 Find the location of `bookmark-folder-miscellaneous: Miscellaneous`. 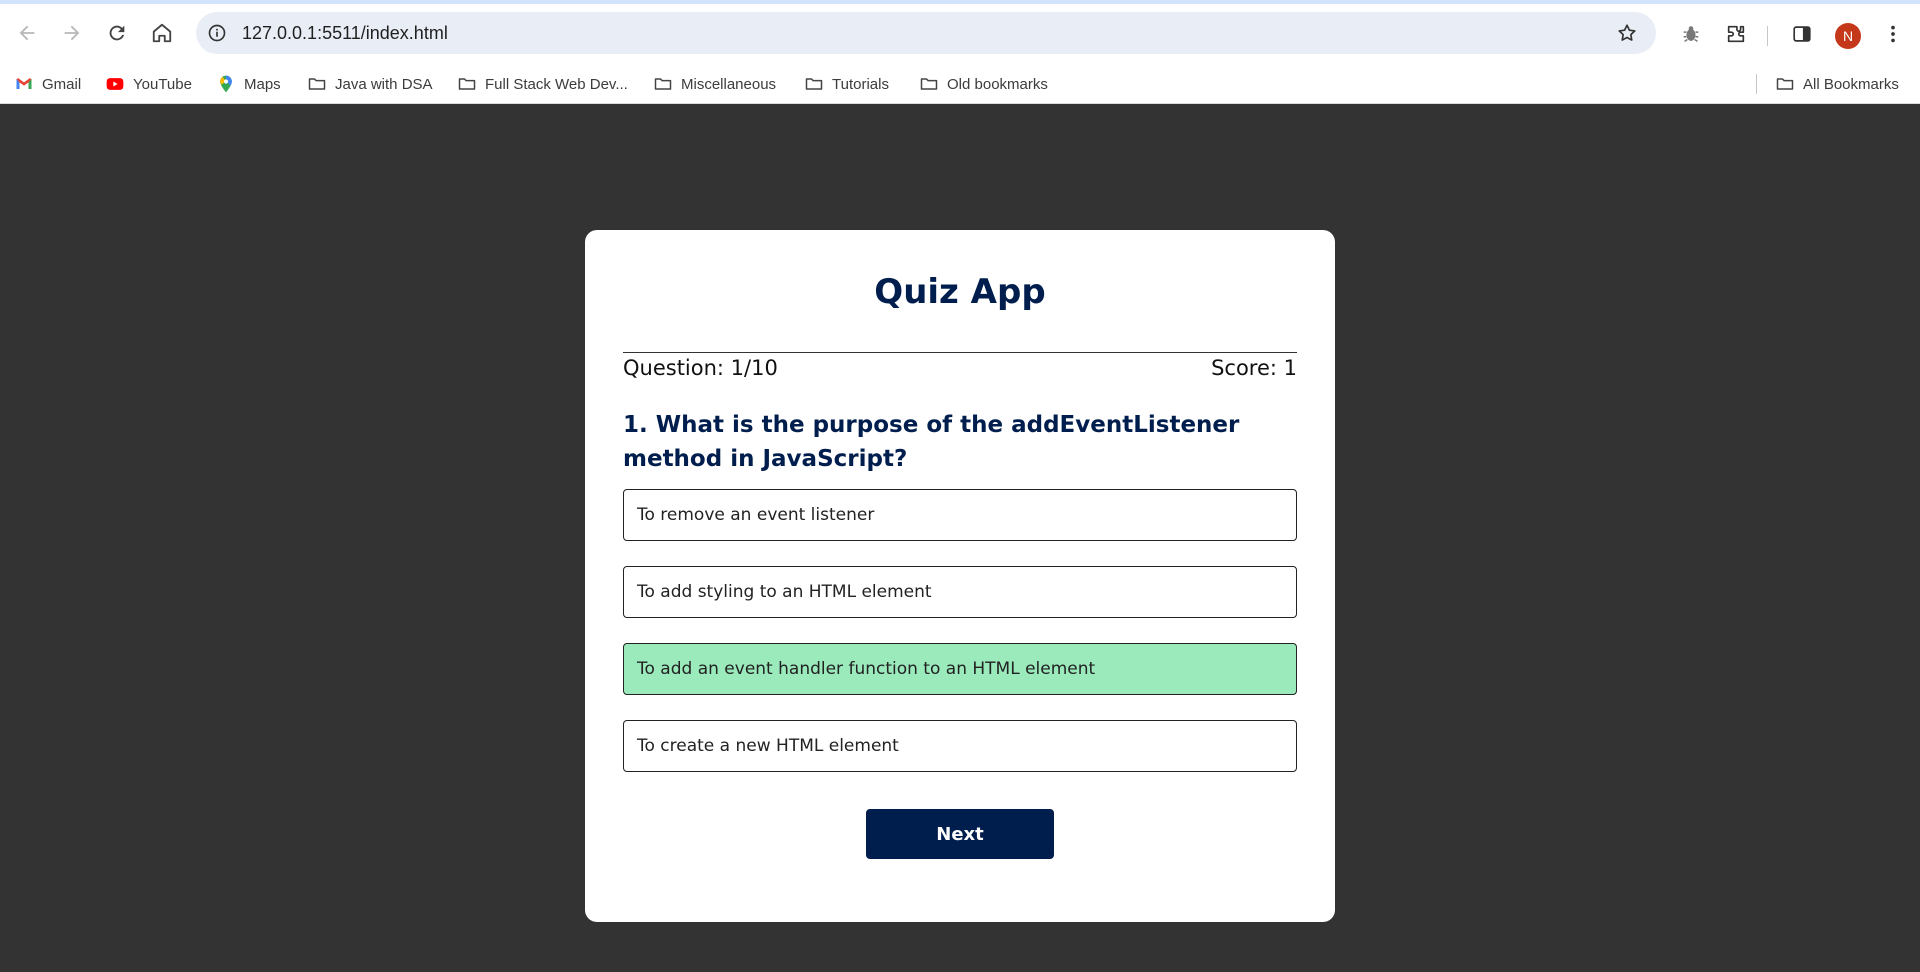

bookmark-folder-miscellaneous: Miscellaneous is located at coordinates (714, 84).